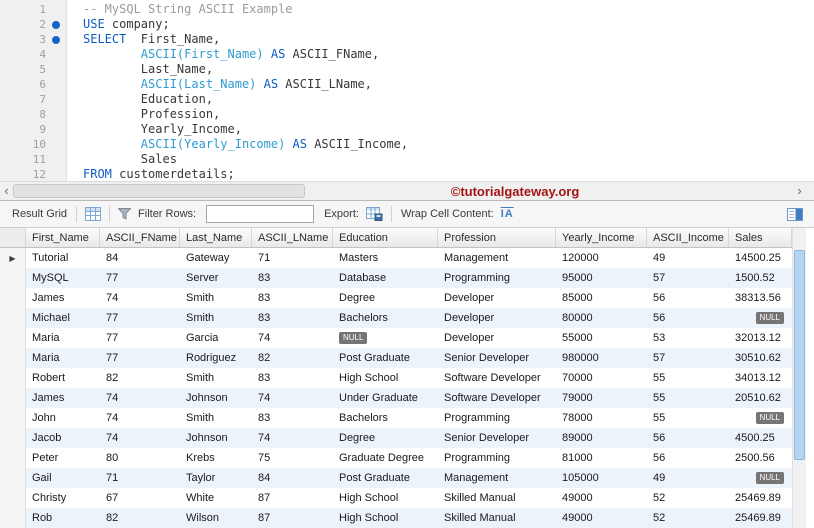 The image size is (814, 528). What do you see at coordinates (601, 318) in the screenshot?
I see `table-cell: 80000` at bounding box center [601, 318].